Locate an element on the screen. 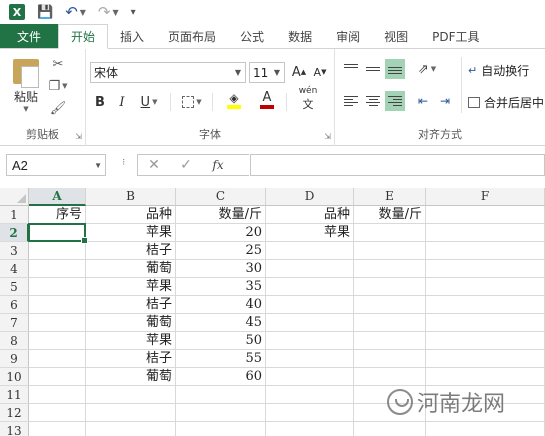 This screenshot has width=545, height=436. row-header-11: 11 is located at coordinates (14, 395).